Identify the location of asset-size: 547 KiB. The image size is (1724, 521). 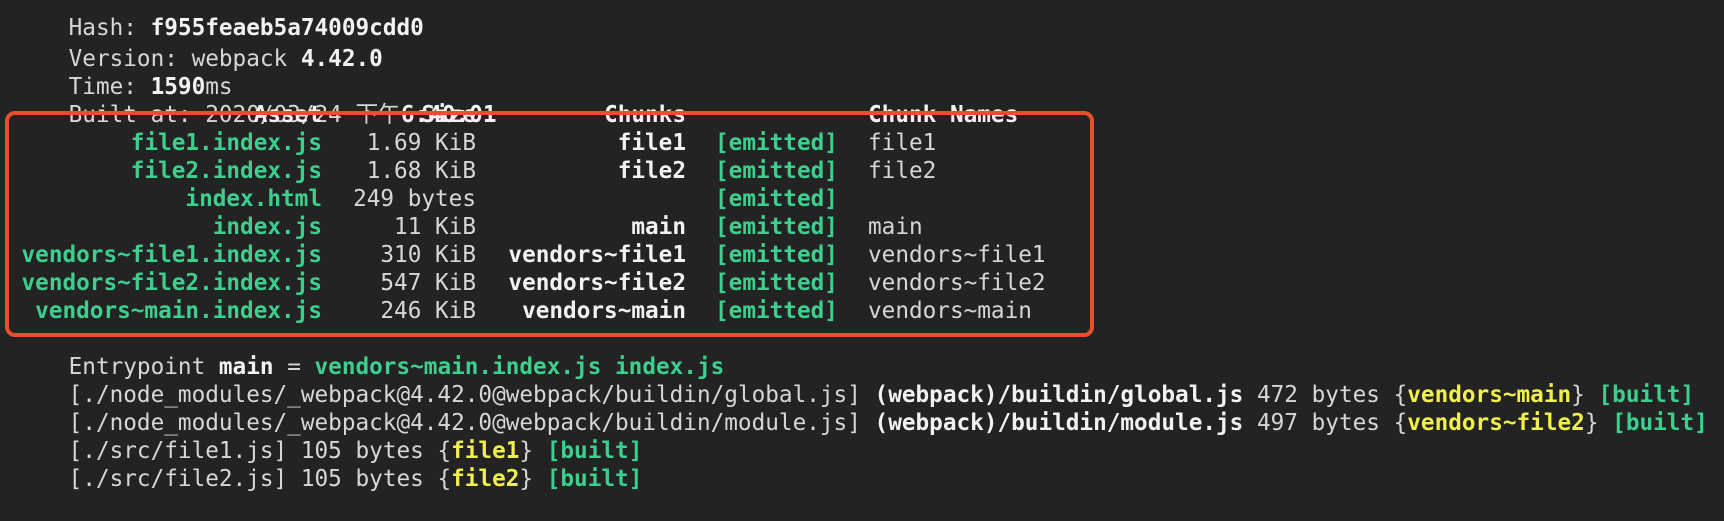
(428, 283).